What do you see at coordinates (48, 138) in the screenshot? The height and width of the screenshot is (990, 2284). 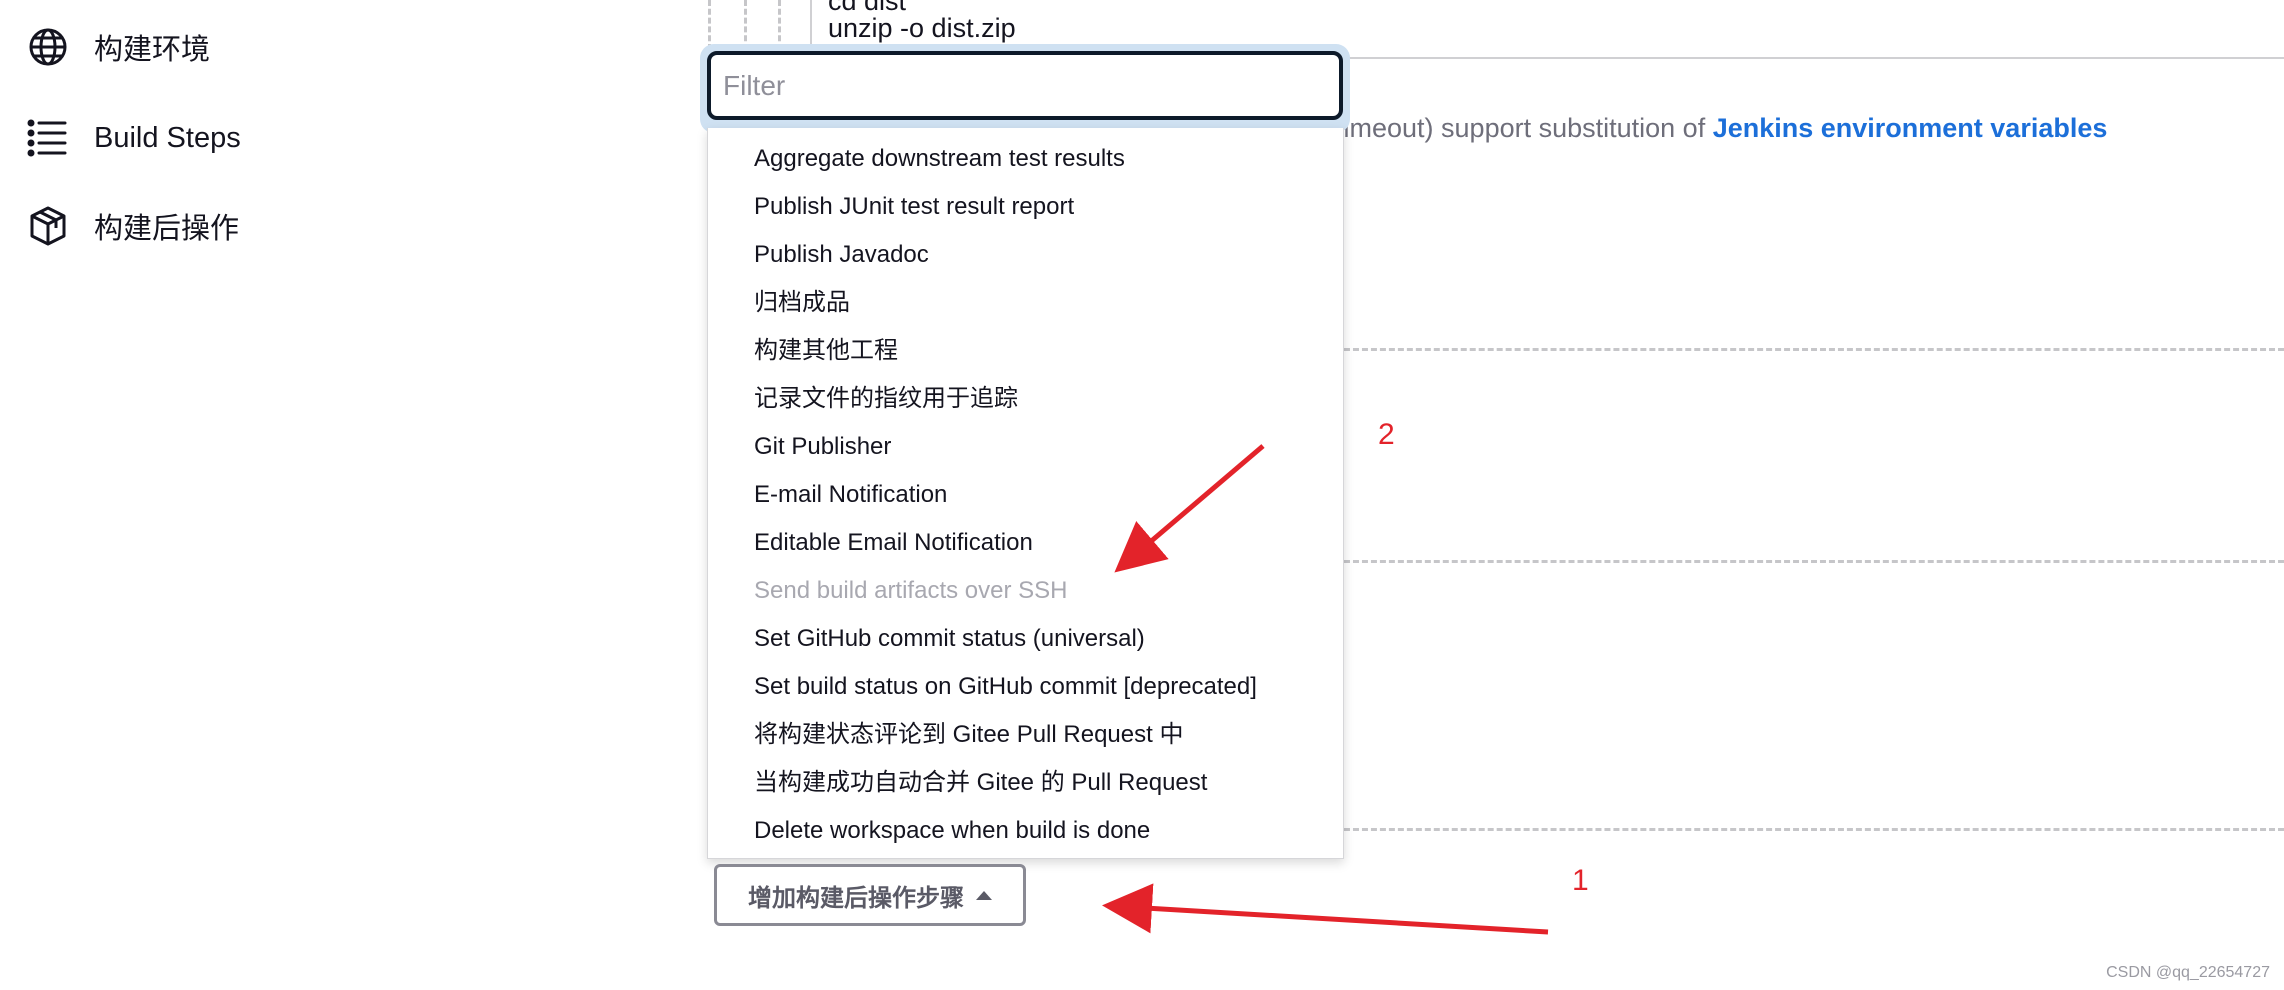 I see `list-icon` at bounding box center [48, 138].